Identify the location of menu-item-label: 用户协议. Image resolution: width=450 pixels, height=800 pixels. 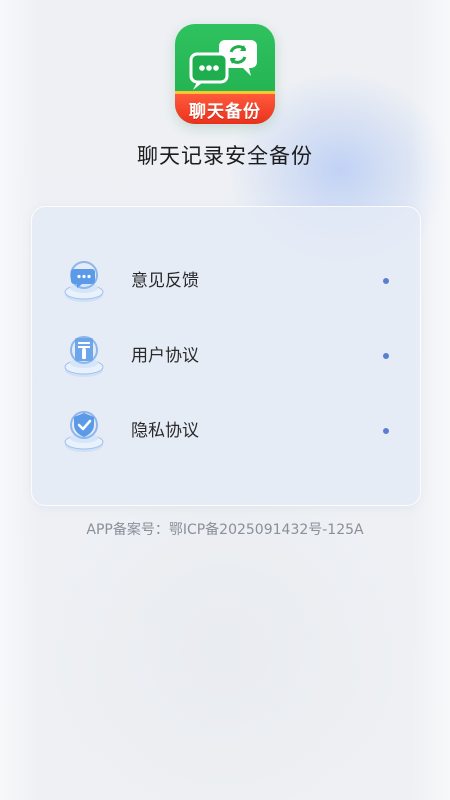
(165, 356).